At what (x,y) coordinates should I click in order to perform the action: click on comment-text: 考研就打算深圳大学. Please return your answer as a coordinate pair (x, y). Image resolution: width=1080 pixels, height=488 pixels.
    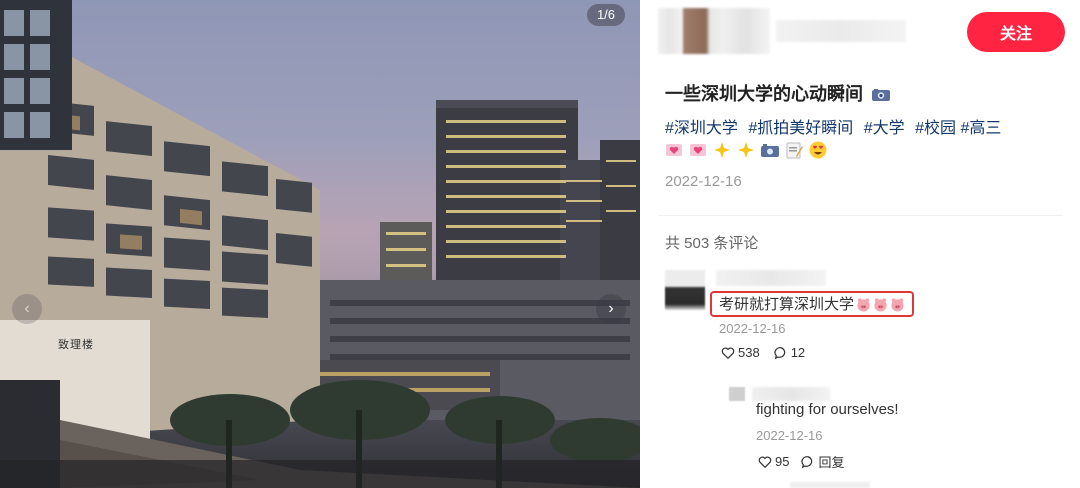
    Looking at the image, I should click on (787, 304).